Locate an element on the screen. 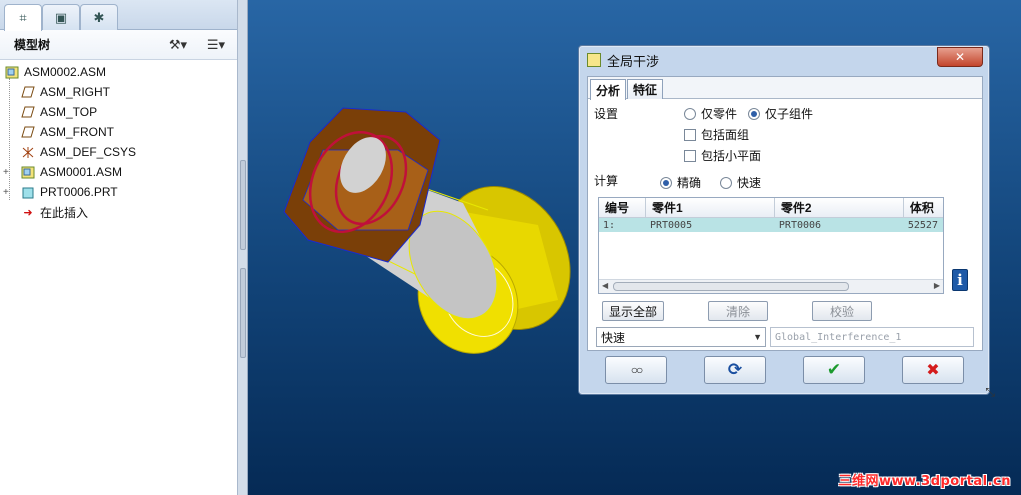 The height and width of the screenshot is (495, 1021). include-quilts-option: 包括面组 is located at coordinates (716, 134).